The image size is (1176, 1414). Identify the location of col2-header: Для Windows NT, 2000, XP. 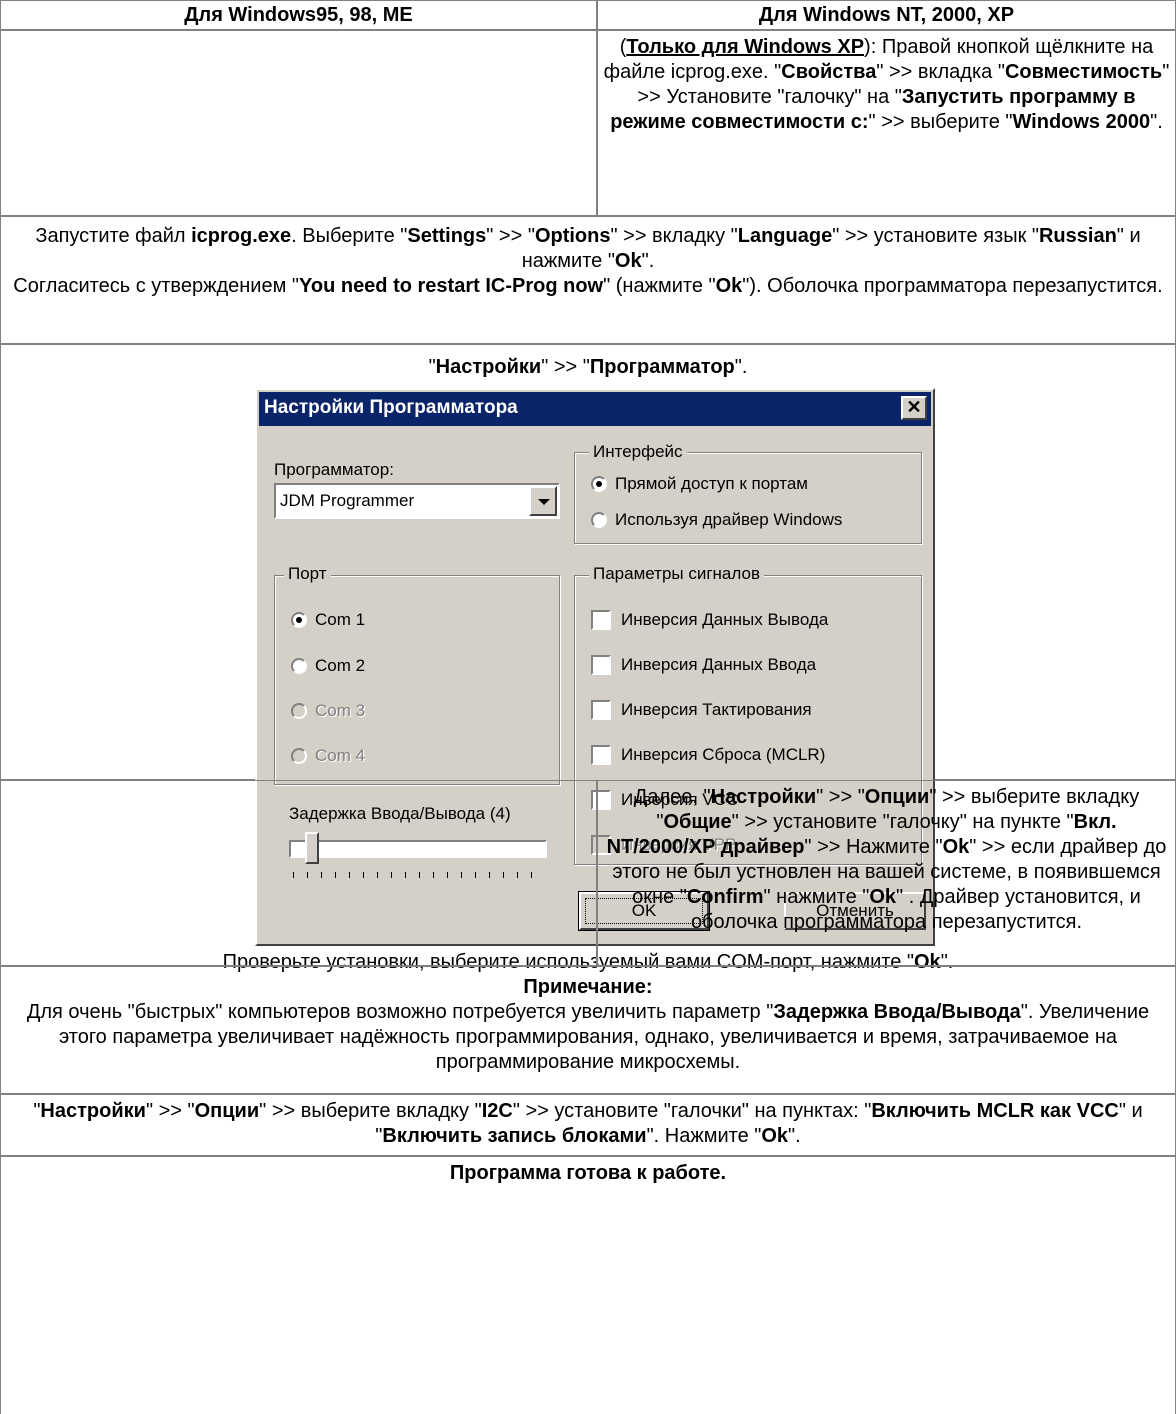
(886, 15).